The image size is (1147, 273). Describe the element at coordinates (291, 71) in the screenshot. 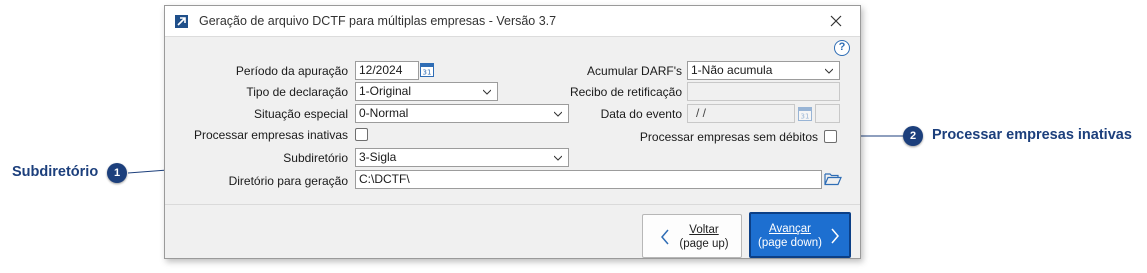

I see `periodo-label: Período da apuração` at that location.